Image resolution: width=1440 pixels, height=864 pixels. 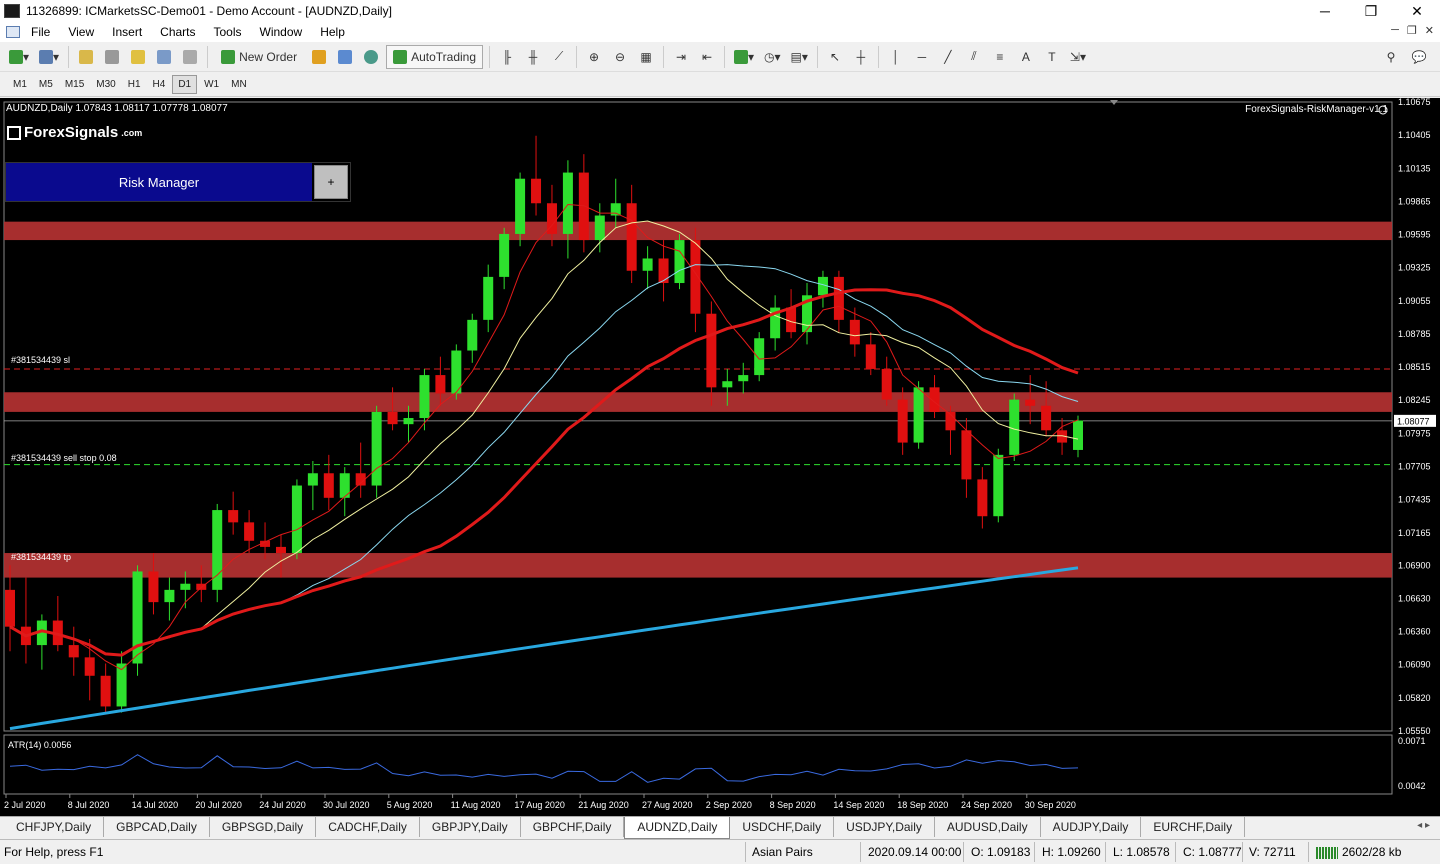 What do you see at coordinates (54, 827) in the screenshot?
I see `tab-chfjpy: CHFJPY,Daily` at bounding box center [54, 827].